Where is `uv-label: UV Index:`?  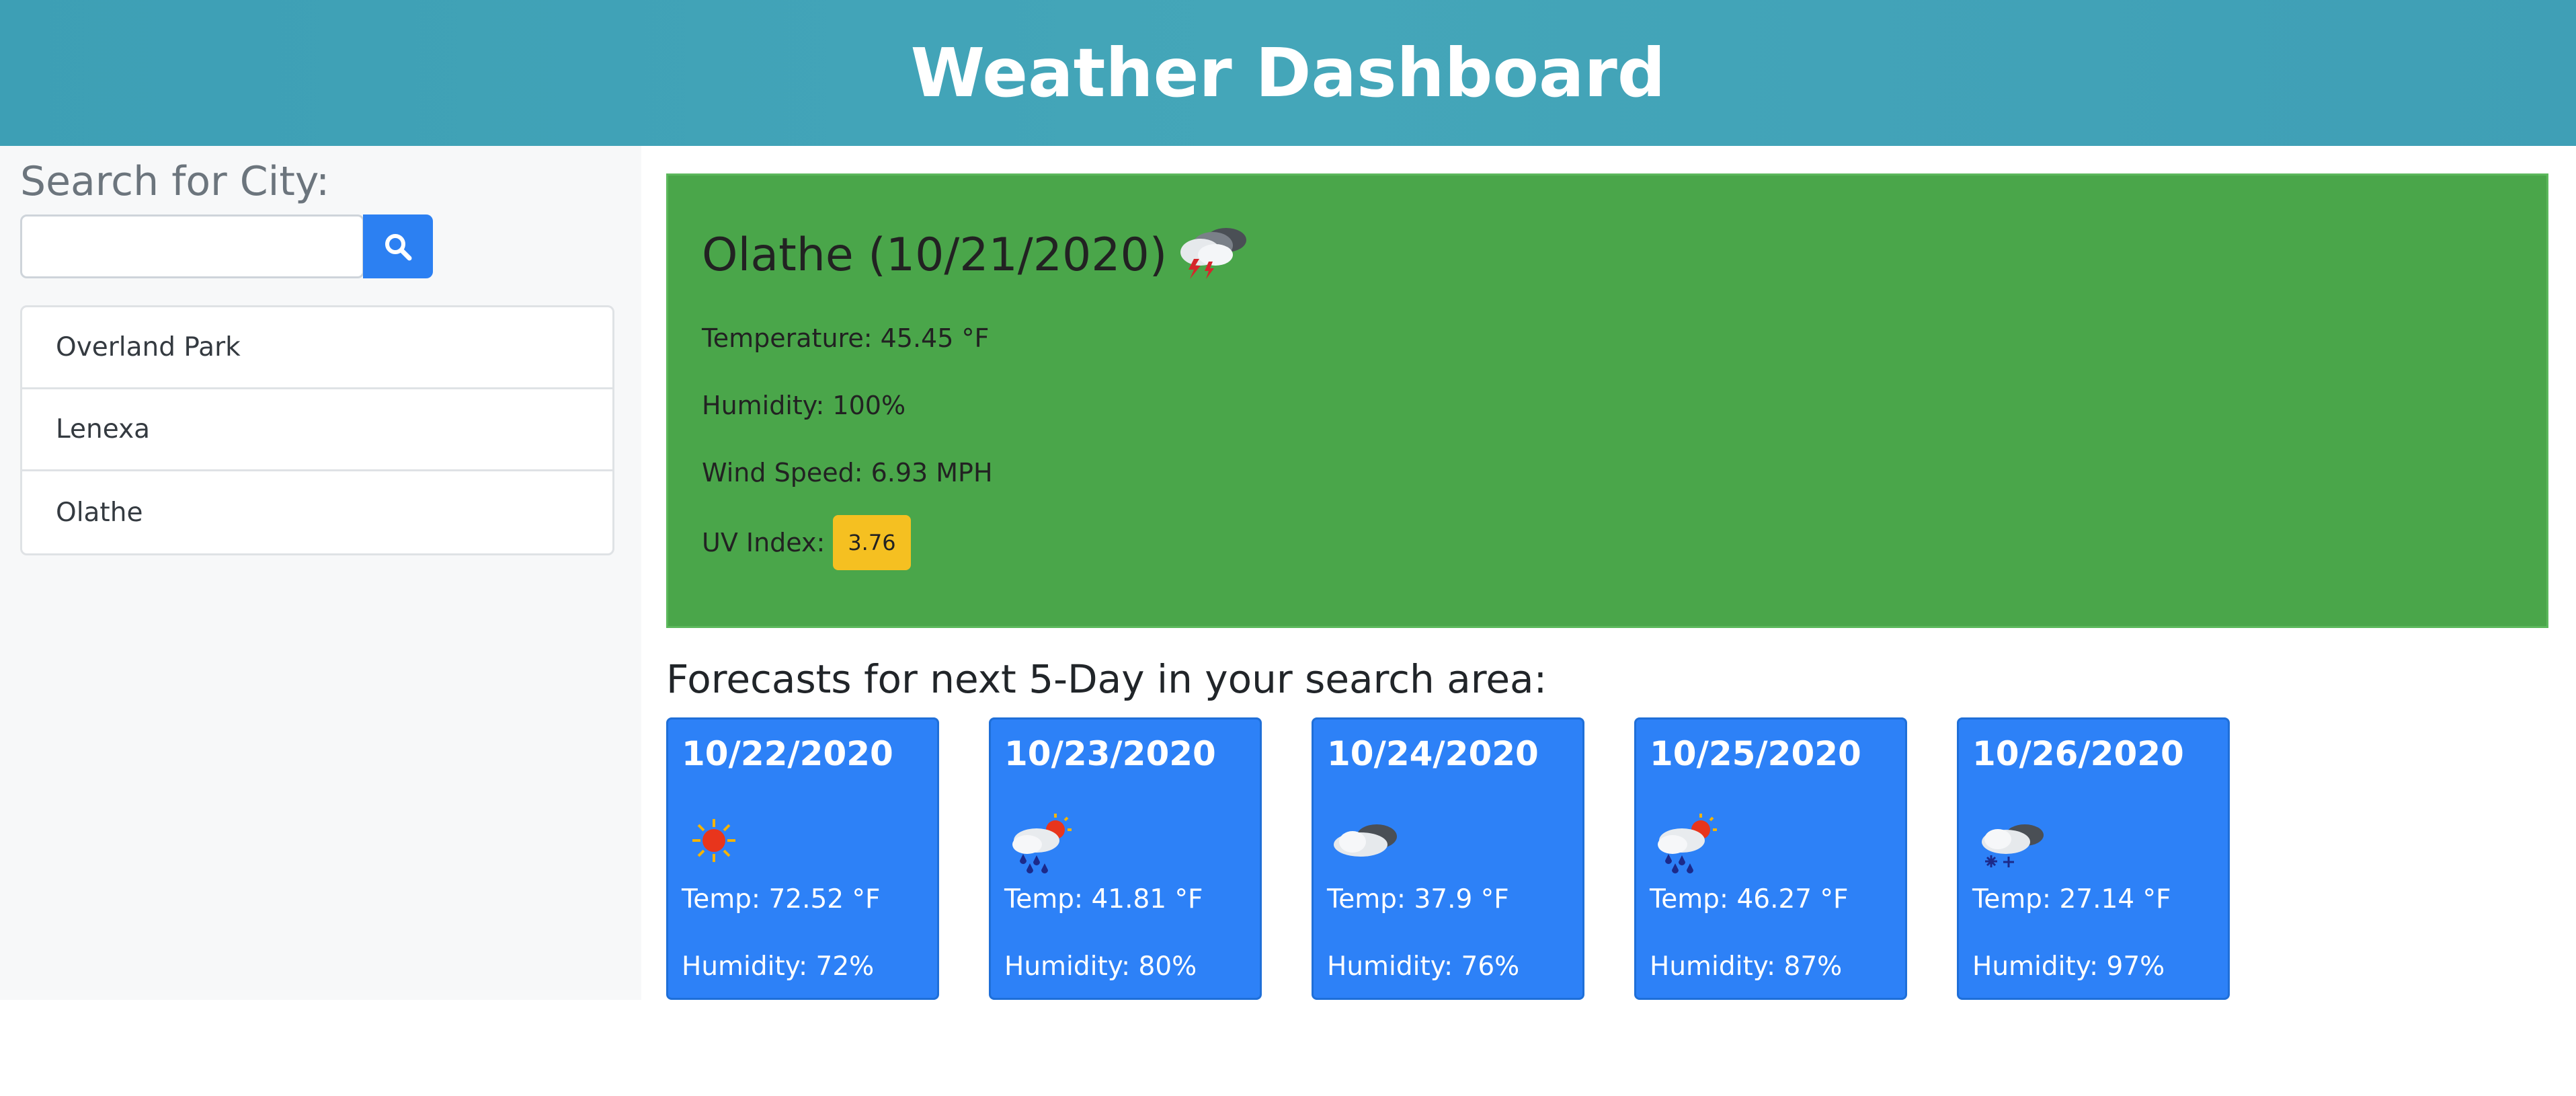 uv-label: UV Index: is located at coordinates (764, 543).